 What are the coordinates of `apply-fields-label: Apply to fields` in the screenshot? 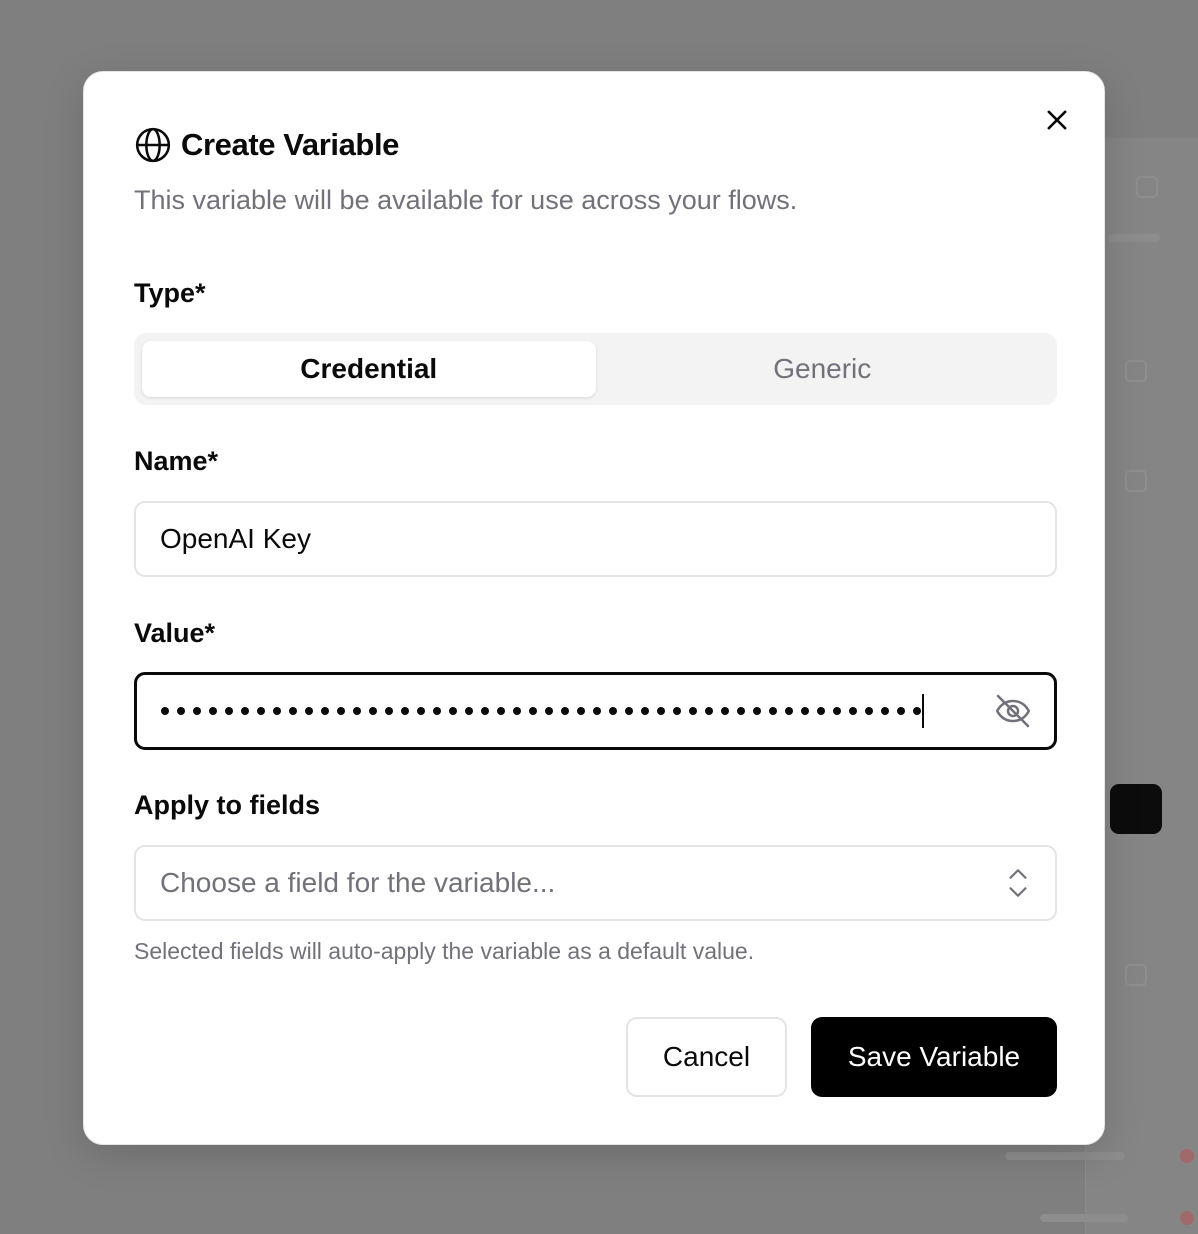 It's located at (227, 805).